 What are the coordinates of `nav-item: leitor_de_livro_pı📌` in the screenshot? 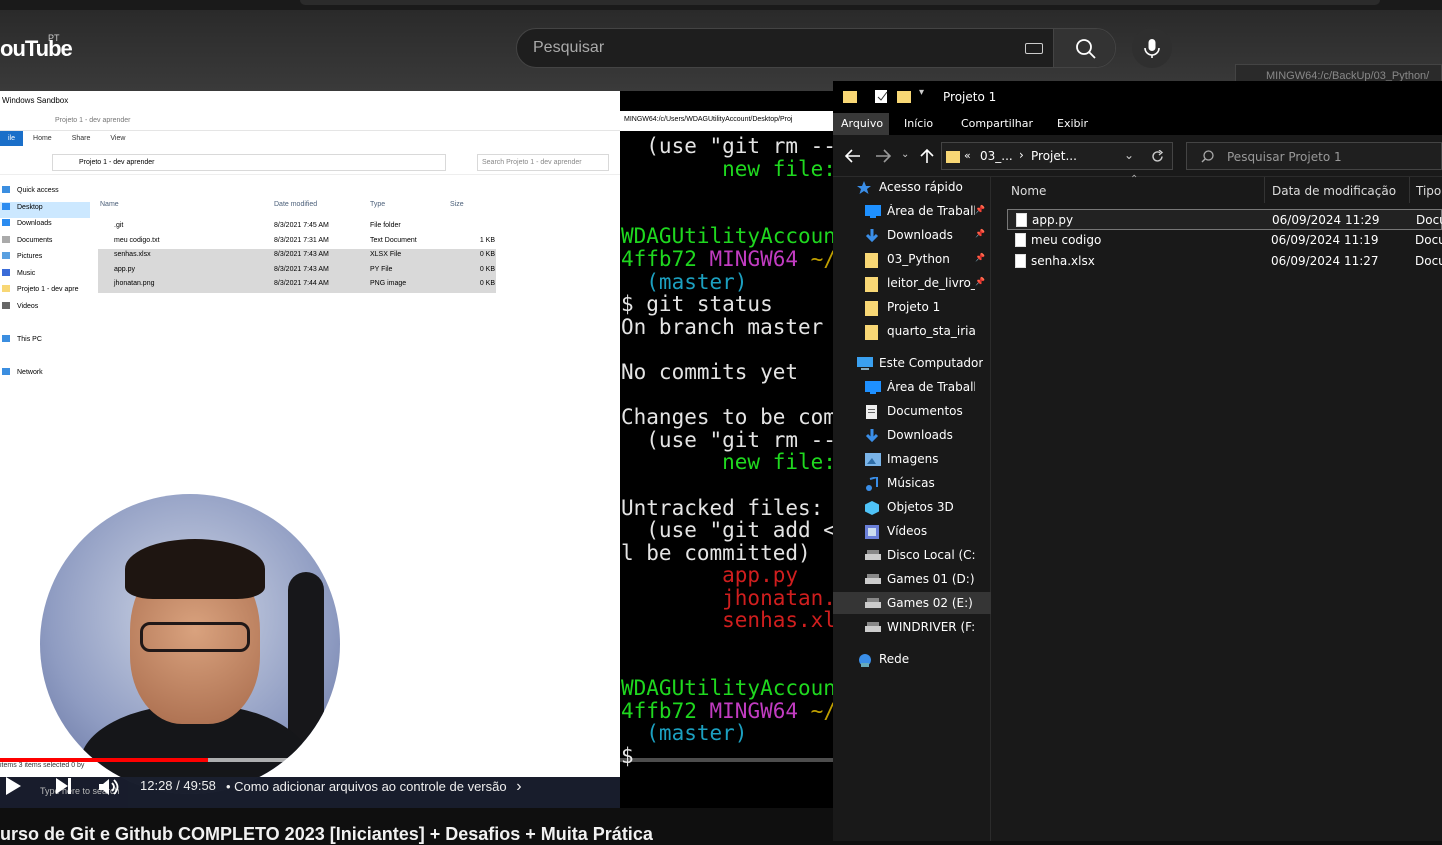 It's located at (912, 283).